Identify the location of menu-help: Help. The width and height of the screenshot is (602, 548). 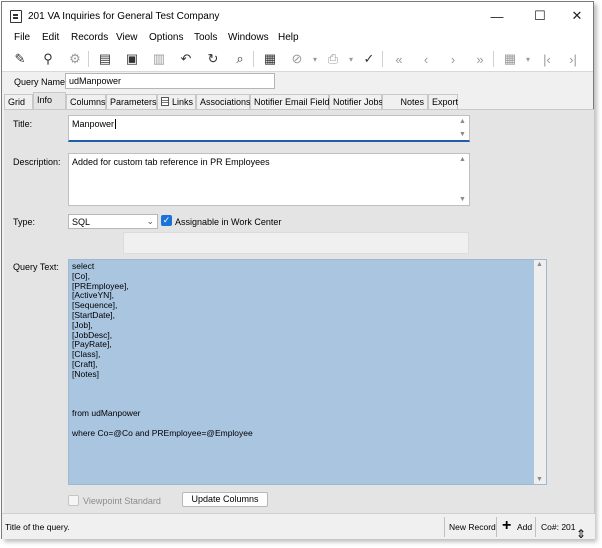
(288, 37).